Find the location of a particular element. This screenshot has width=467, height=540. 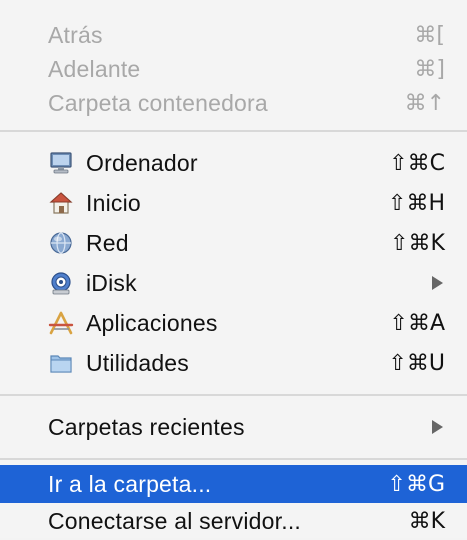

home-icon is located at coordinates (61, 203).